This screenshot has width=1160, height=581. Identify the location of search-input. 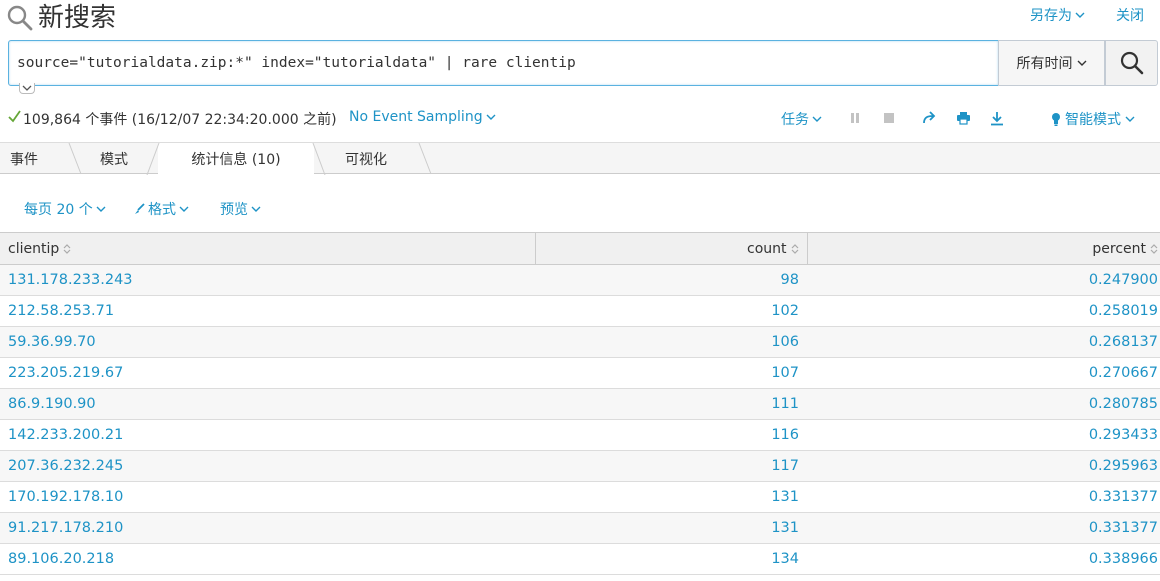
(502, 63).